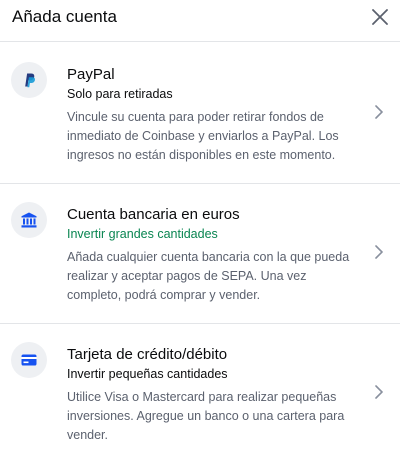 This screenshot has height=457, width=400. I want to click on bank-icon, so click(29, 220).